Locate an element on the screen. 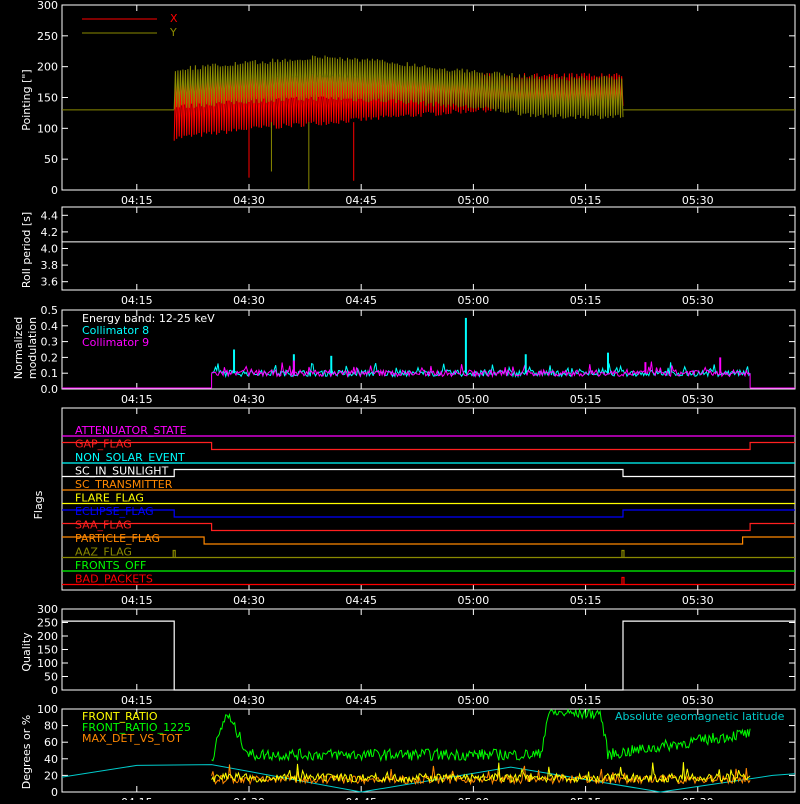  flag-label: ECLIPSE_FLAG is located at coordinates (114, 511).